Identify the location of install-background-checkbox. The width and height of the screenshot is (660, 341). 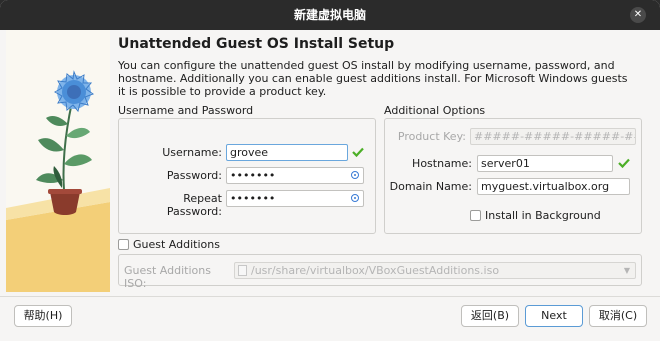
(475, 215).